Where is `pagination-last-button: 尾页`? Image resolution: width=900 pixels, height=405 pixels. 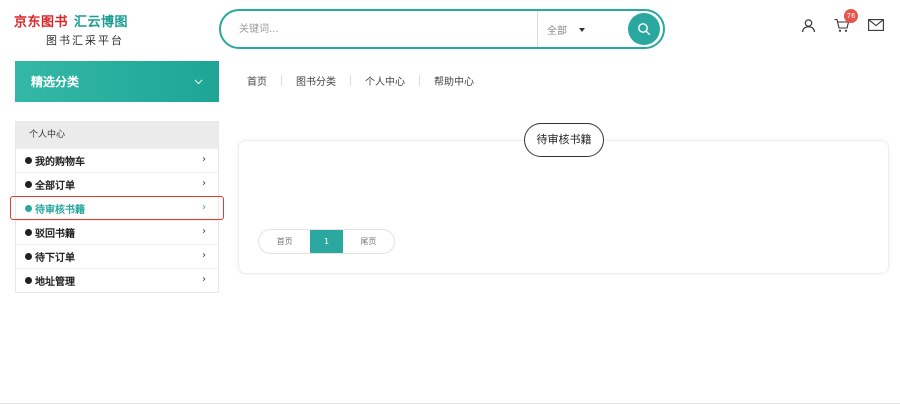 pagination-last-button: 尾页 is located at coordinates (368, 241).